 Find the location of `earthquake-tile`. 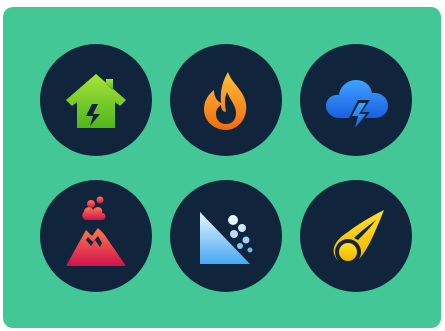

earthquake-tile is located at coordinates (96, 100).